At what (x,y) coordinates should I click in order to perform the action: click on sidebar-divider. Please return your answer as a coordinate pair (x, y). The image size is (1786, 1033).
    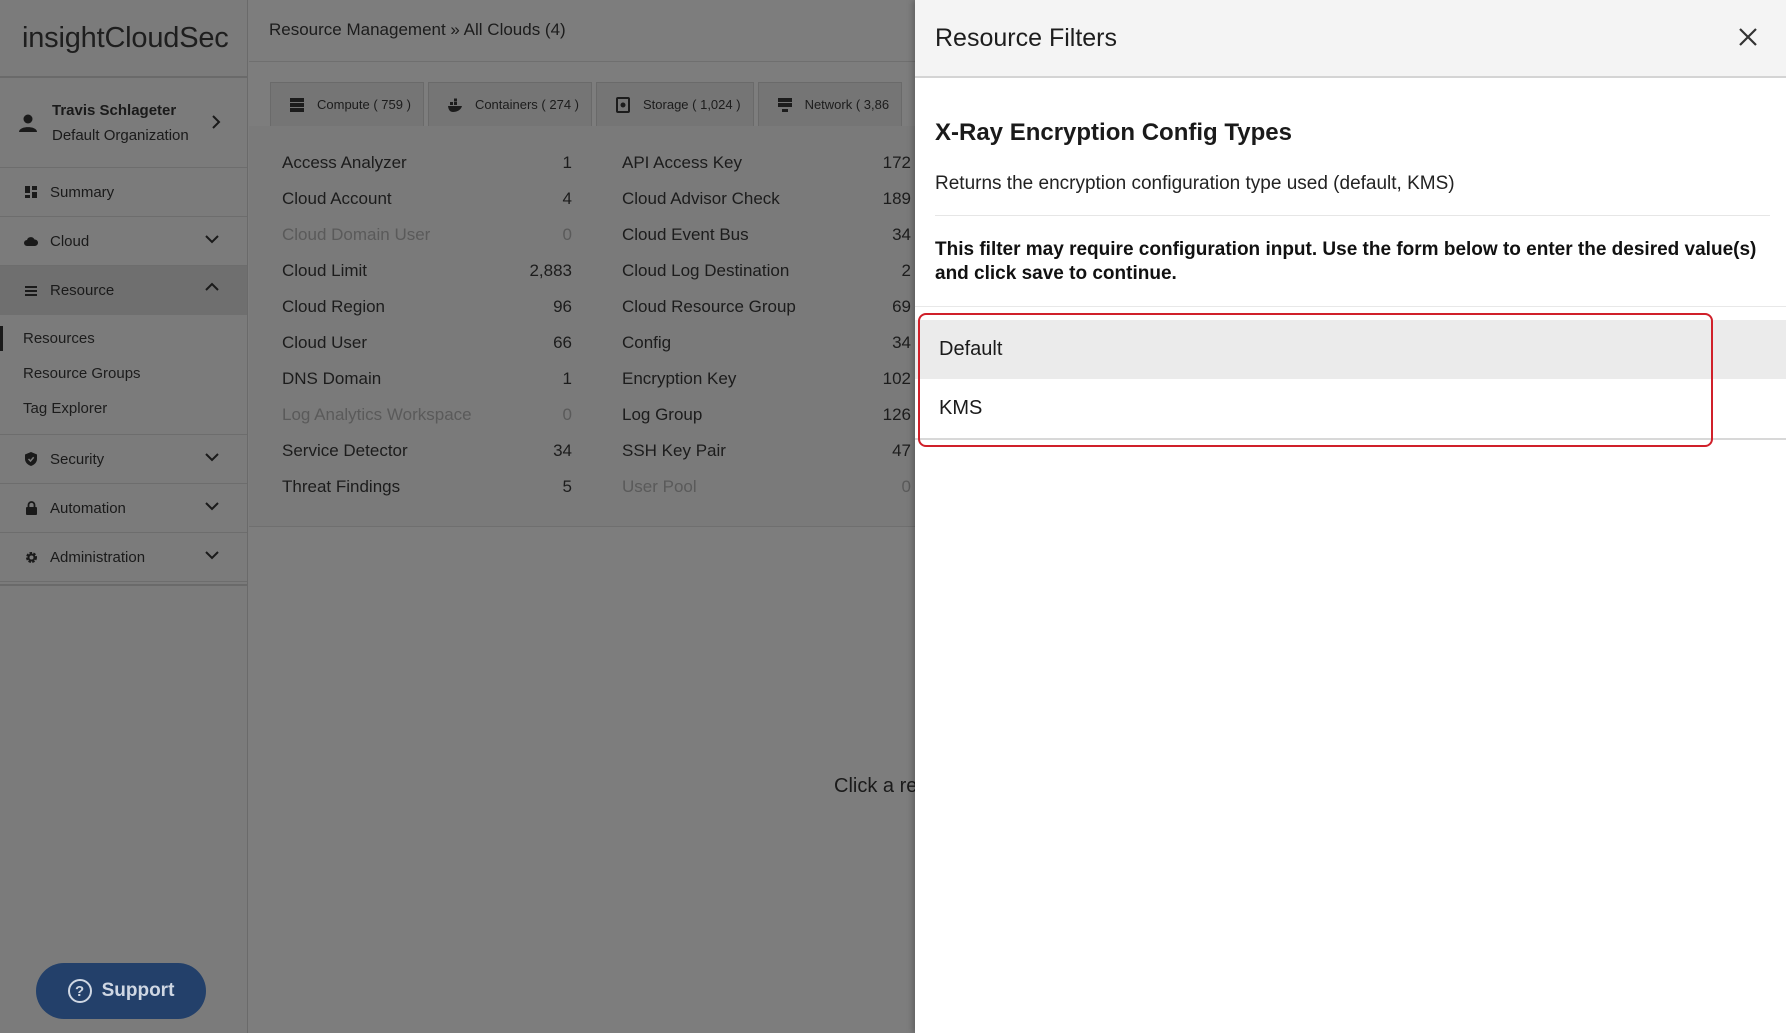
    Looking at the image, I should click on (124, 585).